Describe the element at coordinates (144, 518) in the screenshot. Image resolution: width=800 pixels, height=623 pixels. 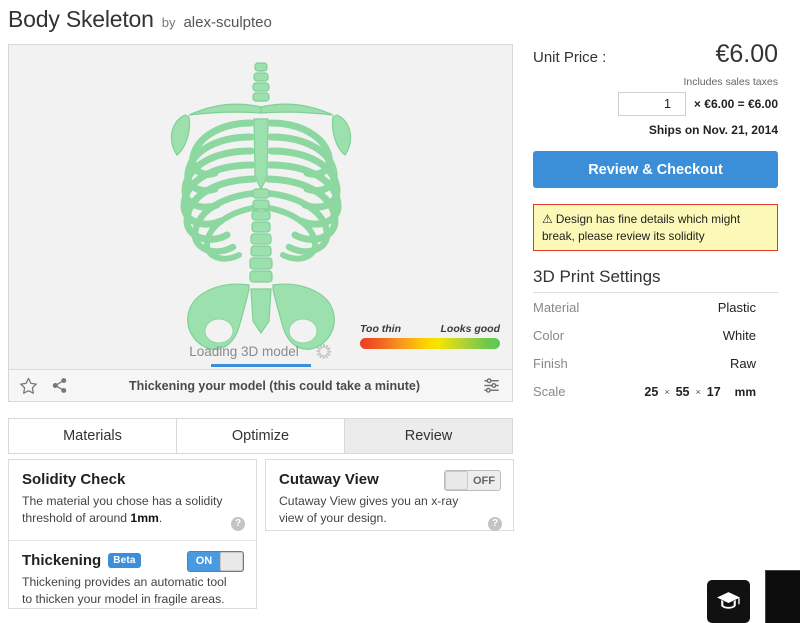
I see `solidity-threshold-value: 1mm` at that location.